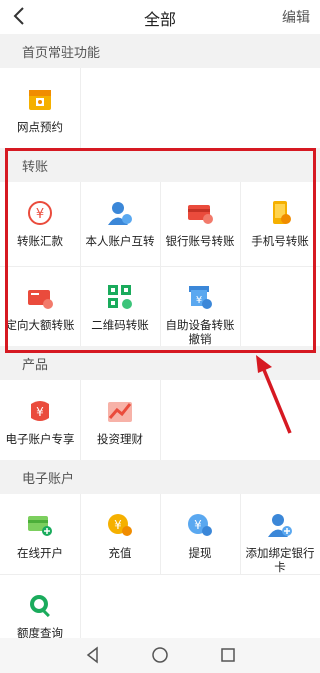 Image resolution: width=320 pixels, height=673 pixels. I want to click on section-header-resident: 首页常驻功能, so click(160, 51).